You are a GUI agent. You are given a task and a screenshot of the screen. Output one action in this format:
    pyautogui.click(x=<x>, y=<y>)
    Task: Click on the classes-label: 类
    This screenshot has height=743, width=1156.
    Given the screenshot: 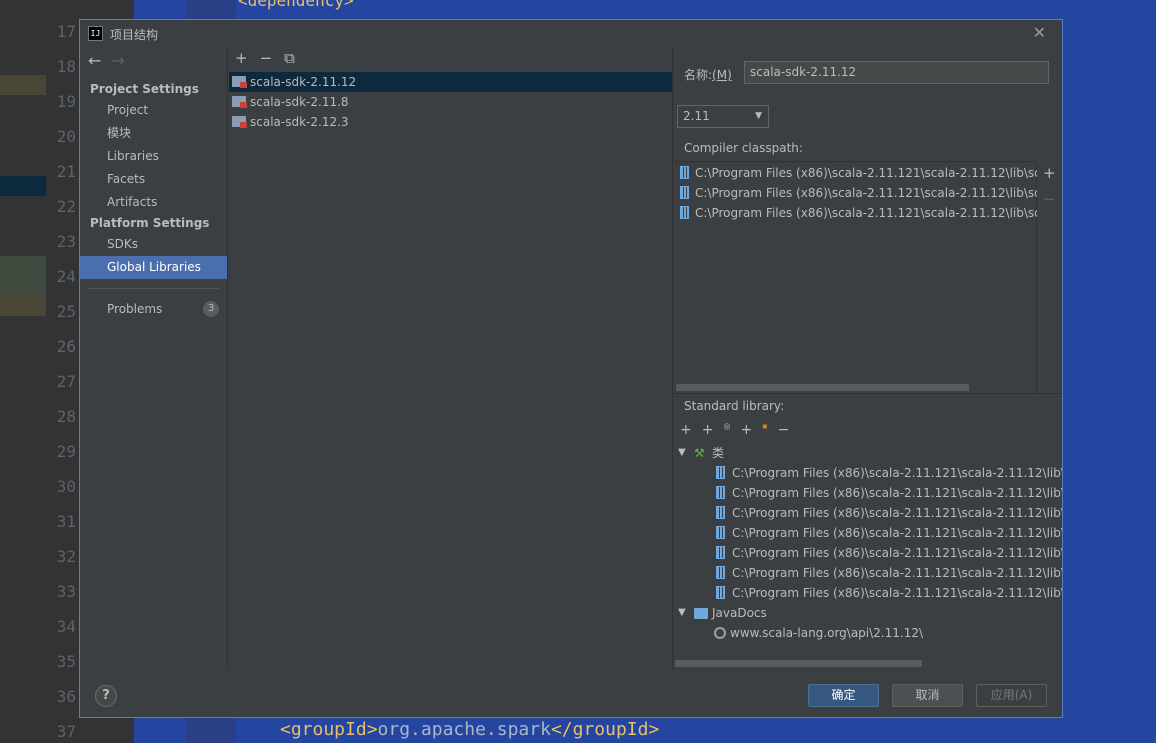 What is the action you would take?
    pyautogui.click(x=718, y=453)
    